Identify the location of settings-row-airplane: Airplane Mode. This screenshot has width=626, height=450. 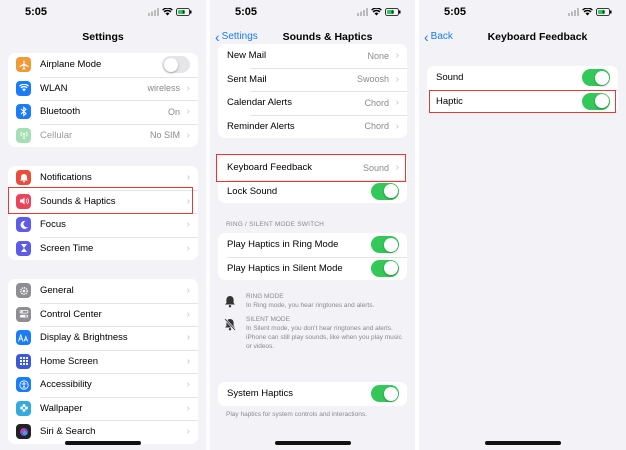
(103, 65).